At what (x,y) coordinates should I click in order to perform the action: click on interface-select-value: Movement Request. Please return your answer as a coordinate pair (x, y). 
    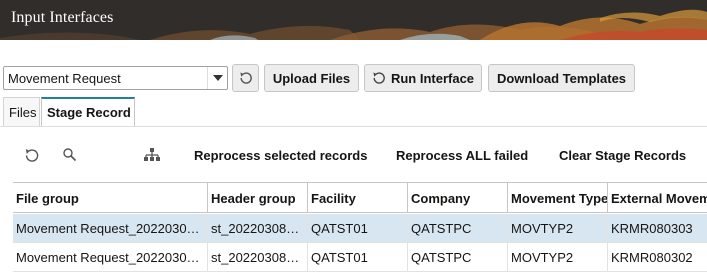
    Looking at the image, I should click on (64, 78).